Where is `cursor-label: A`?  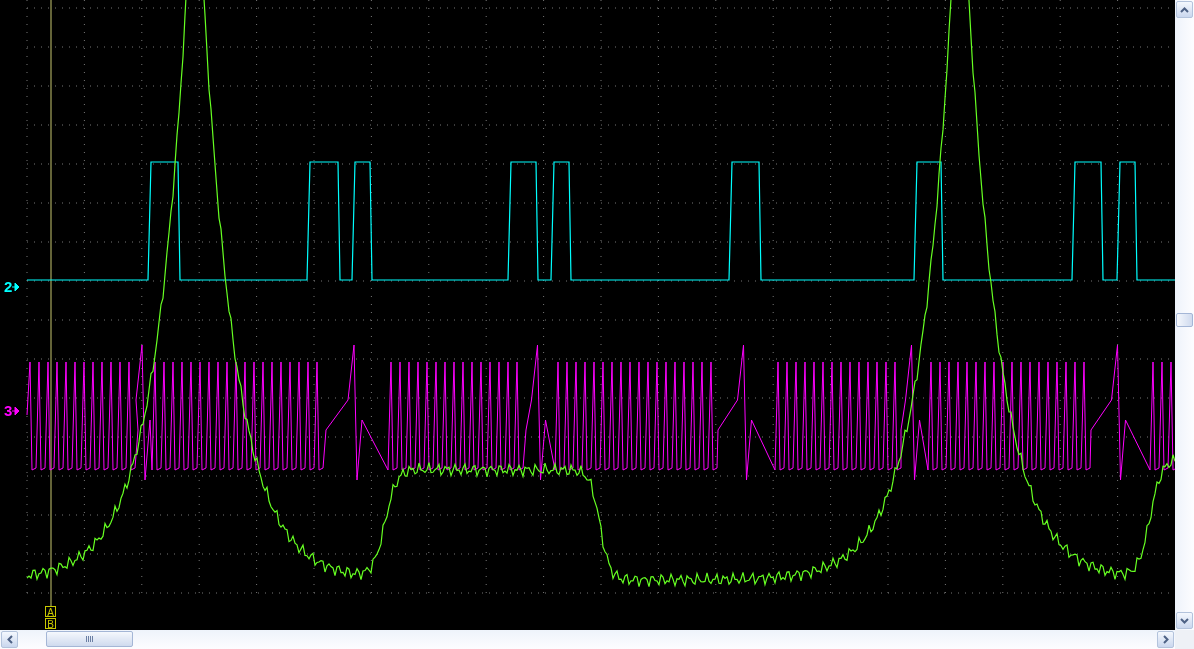
cursor-label: A is located at coordinates (50, 611).